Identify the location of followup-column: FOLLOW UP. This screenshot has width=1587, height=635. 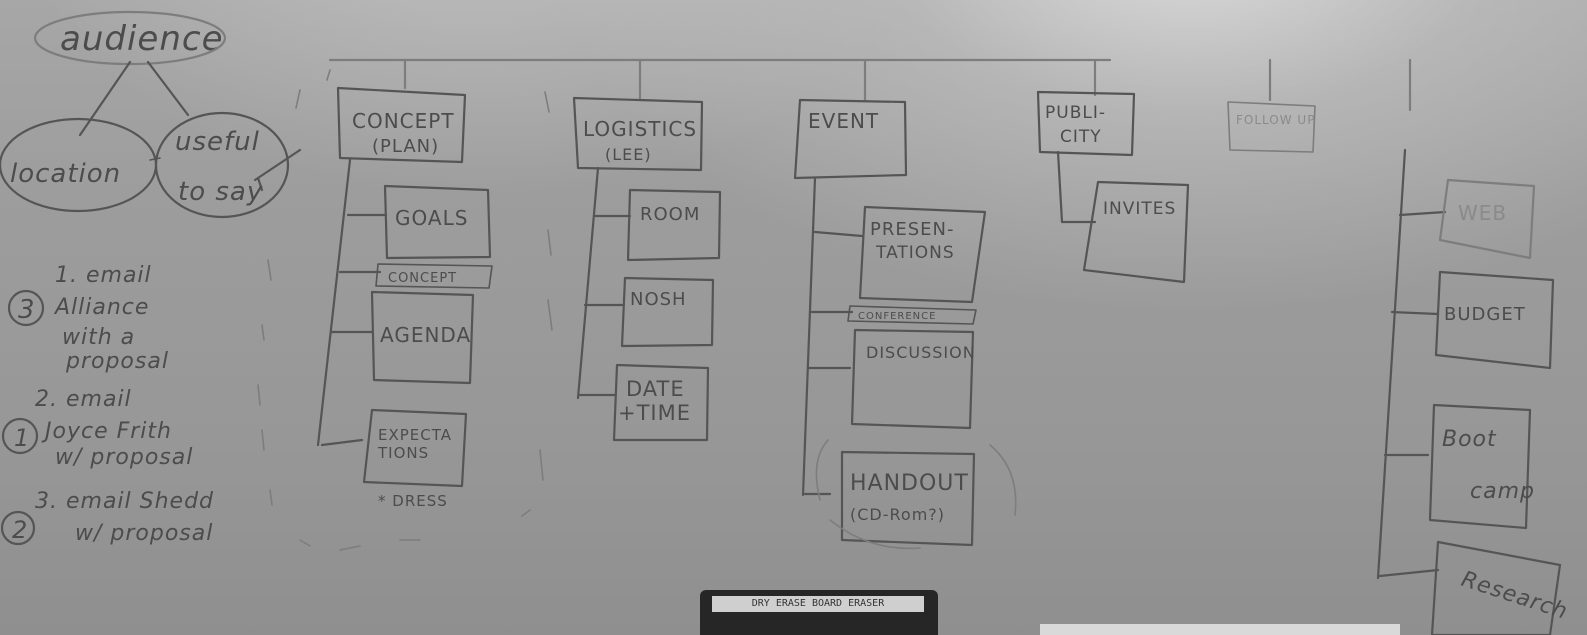
(1271, 127).